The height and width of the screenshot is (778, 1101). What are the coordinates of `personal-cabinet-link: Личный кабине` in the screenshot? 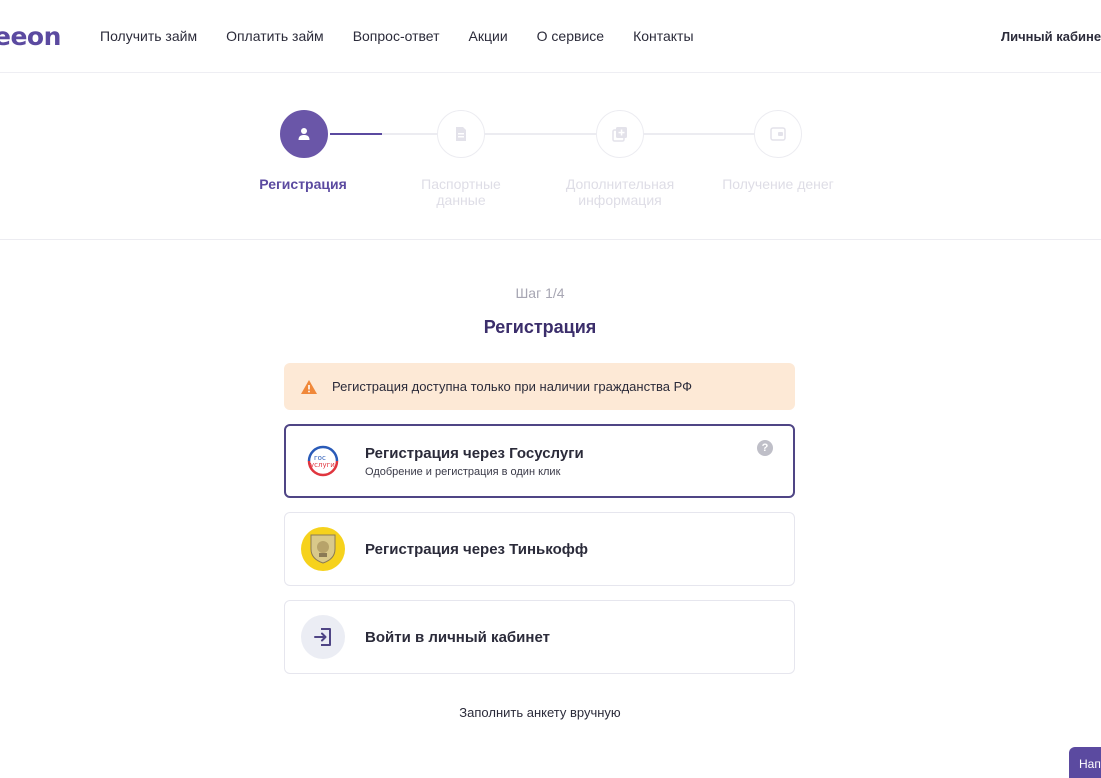 It's located at (1051, 36).